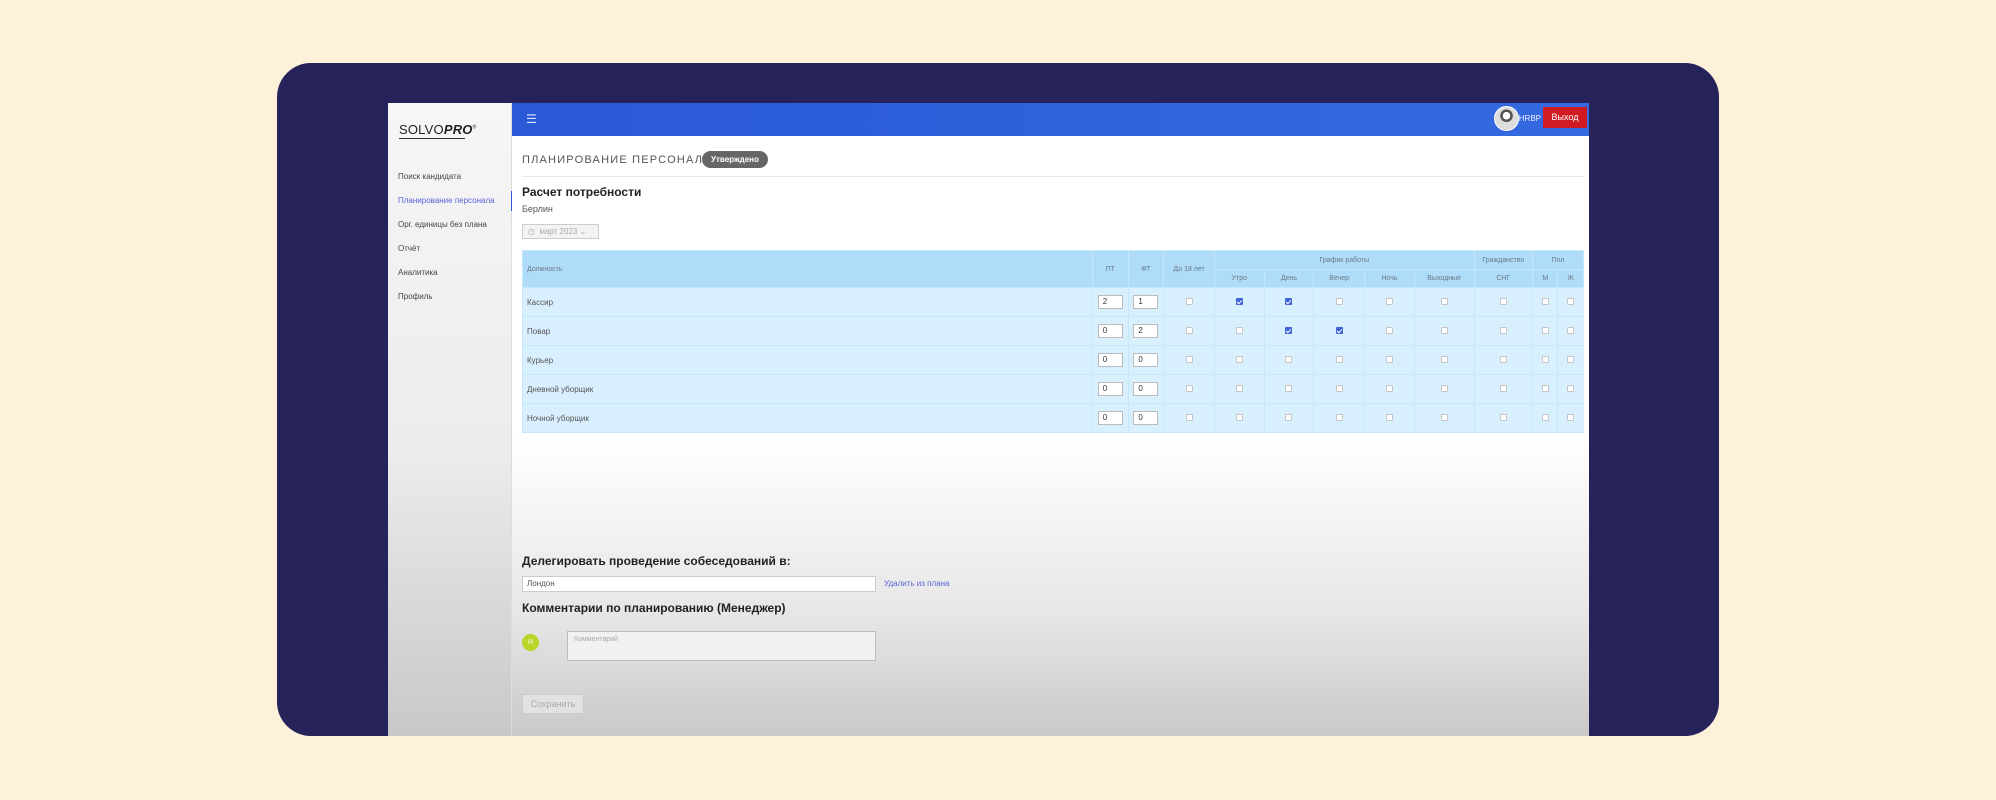 The height and width of the screenshot is (800, 1996). I want to click on row-position: Ночной уборщик, so click(807, 418).